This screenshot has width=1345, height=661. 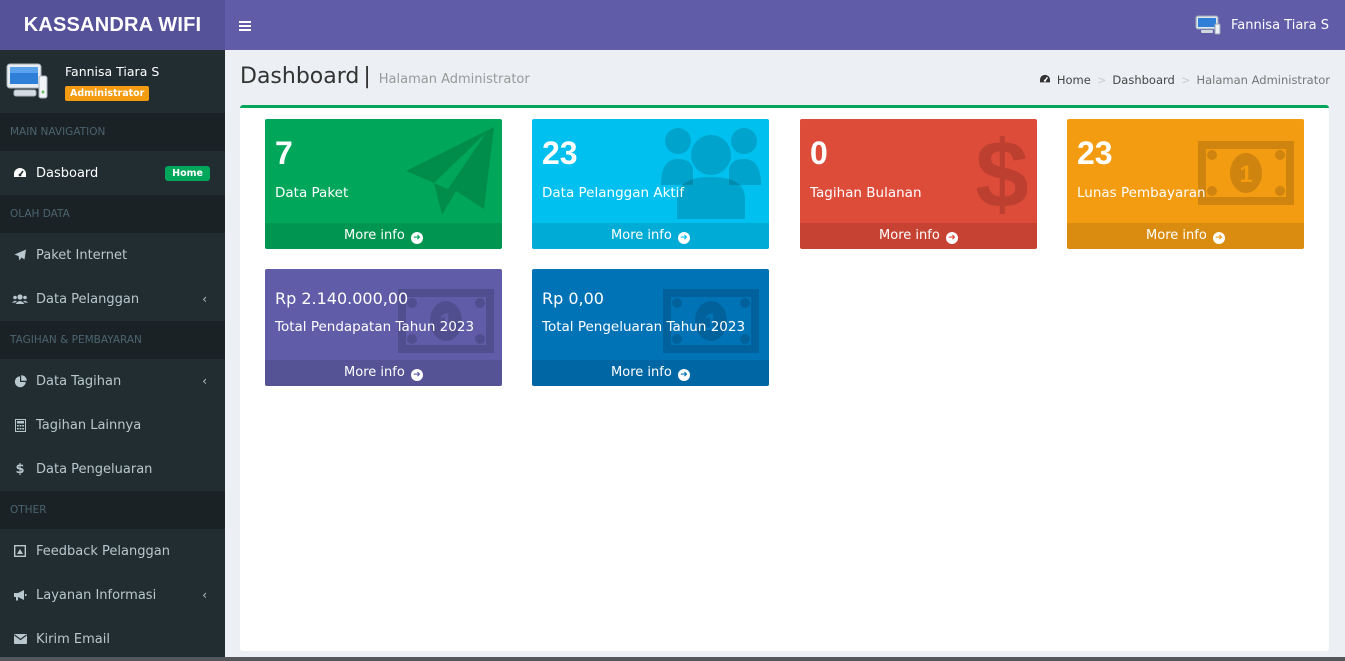 I want to click on card-label: Total Pengeluaran Tahun 2023, so click(x=644, y=327).